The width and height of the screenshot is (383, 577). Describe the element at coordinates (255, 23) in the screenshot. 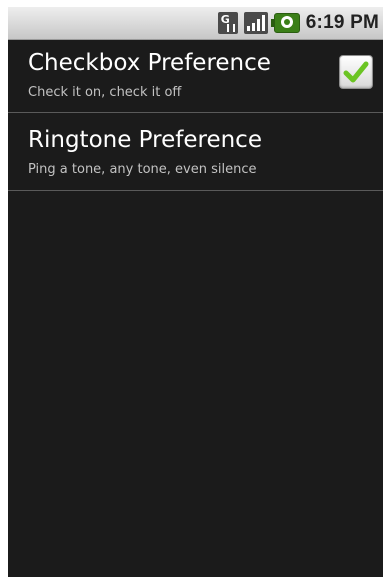

I see `signal-icon` at that location.